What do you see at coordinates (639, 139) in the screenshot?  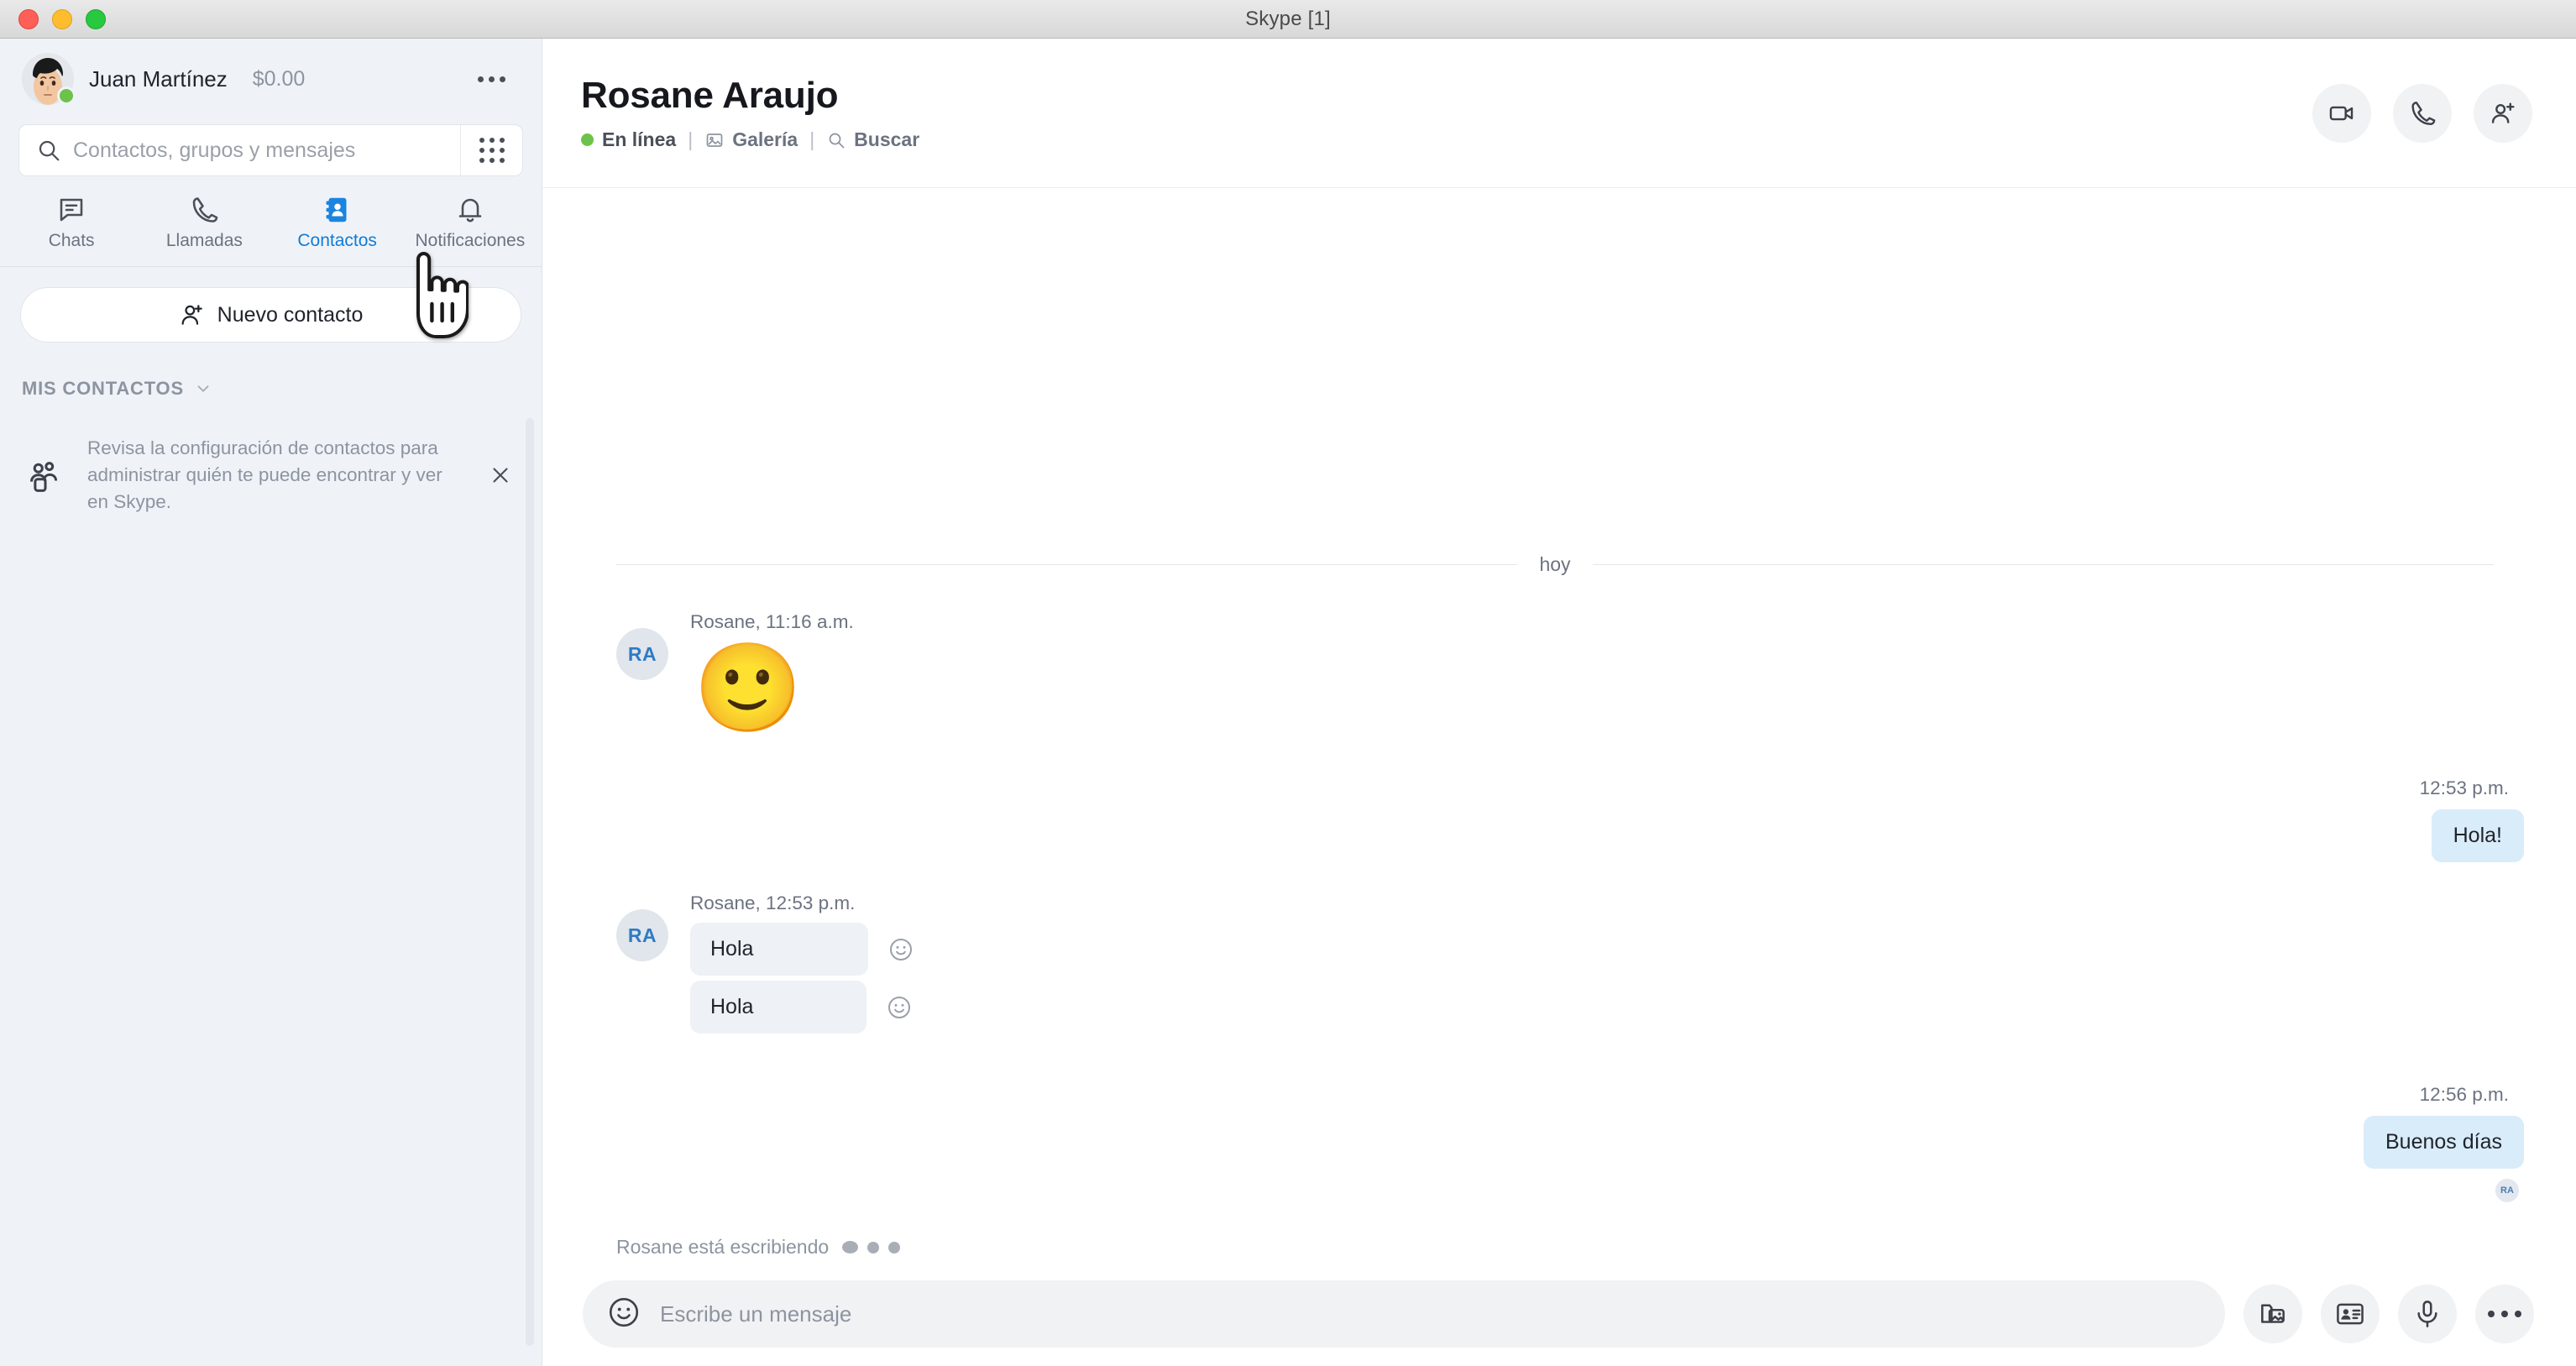 I see `status-text: En línea` at bounding box center [639, 139].